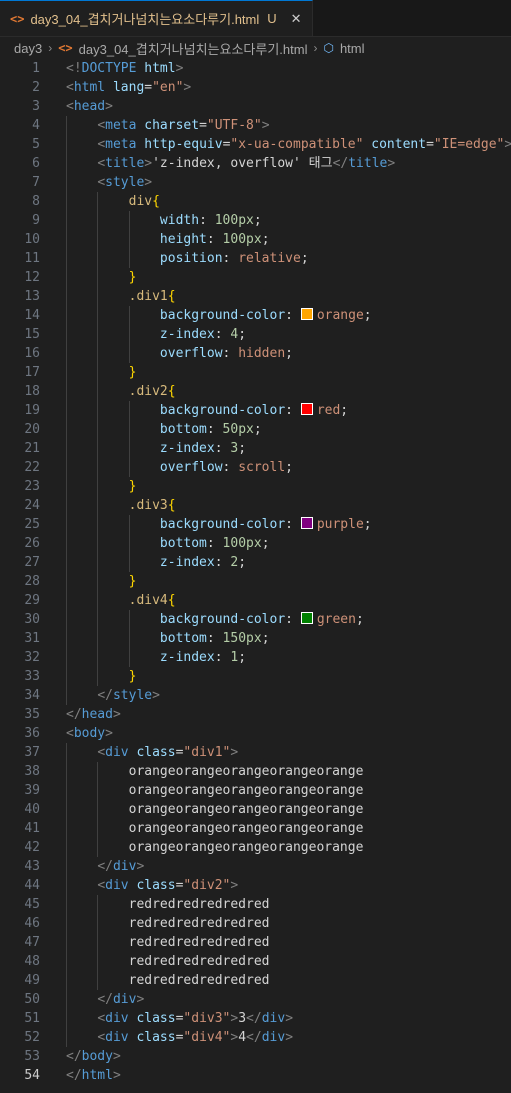 The width and height of the screenshot is (511, 1093). I want to click on code-token: background-color, so click(222, 619).